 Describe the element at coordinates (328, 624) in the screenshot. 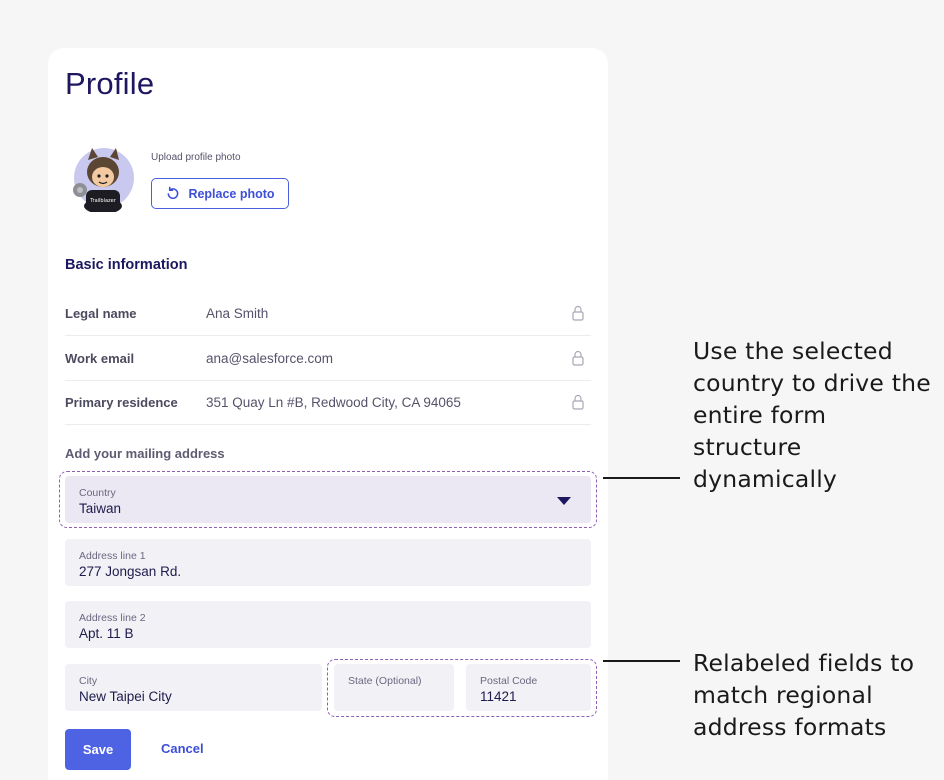

I see `address-line-2-field: Address line 2 Apt. 11 B` at that location.